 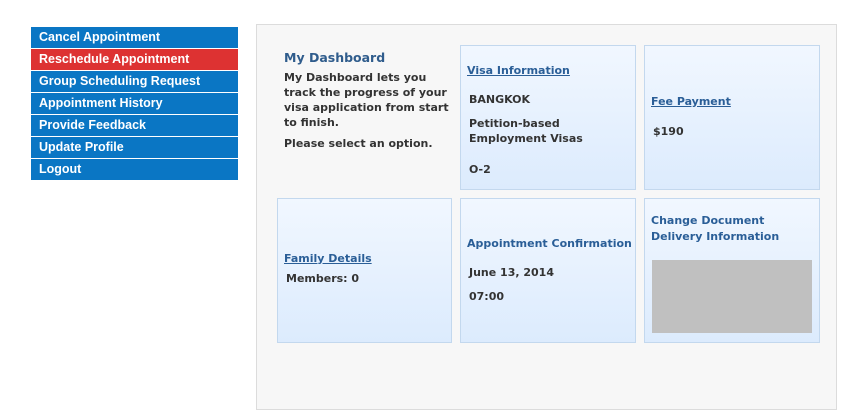 What do you see at coordinates (134, 125) in the screenshot?
I see `provide-feedback-link: Provide Feedback` at bounding box center [134, 125].